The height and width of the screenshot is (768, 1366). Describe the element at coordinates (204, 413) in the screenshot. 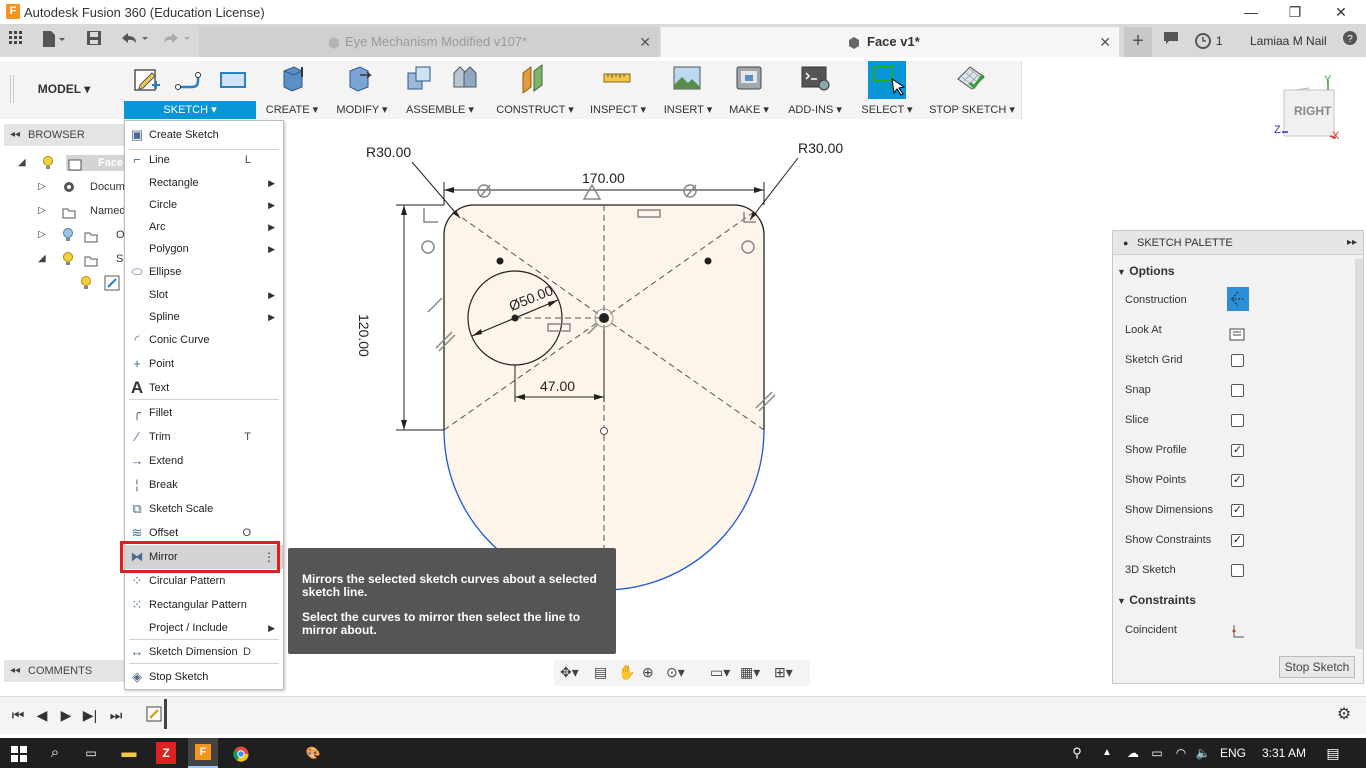

I see `menu-fillet: ╭ Fillet` at that location.